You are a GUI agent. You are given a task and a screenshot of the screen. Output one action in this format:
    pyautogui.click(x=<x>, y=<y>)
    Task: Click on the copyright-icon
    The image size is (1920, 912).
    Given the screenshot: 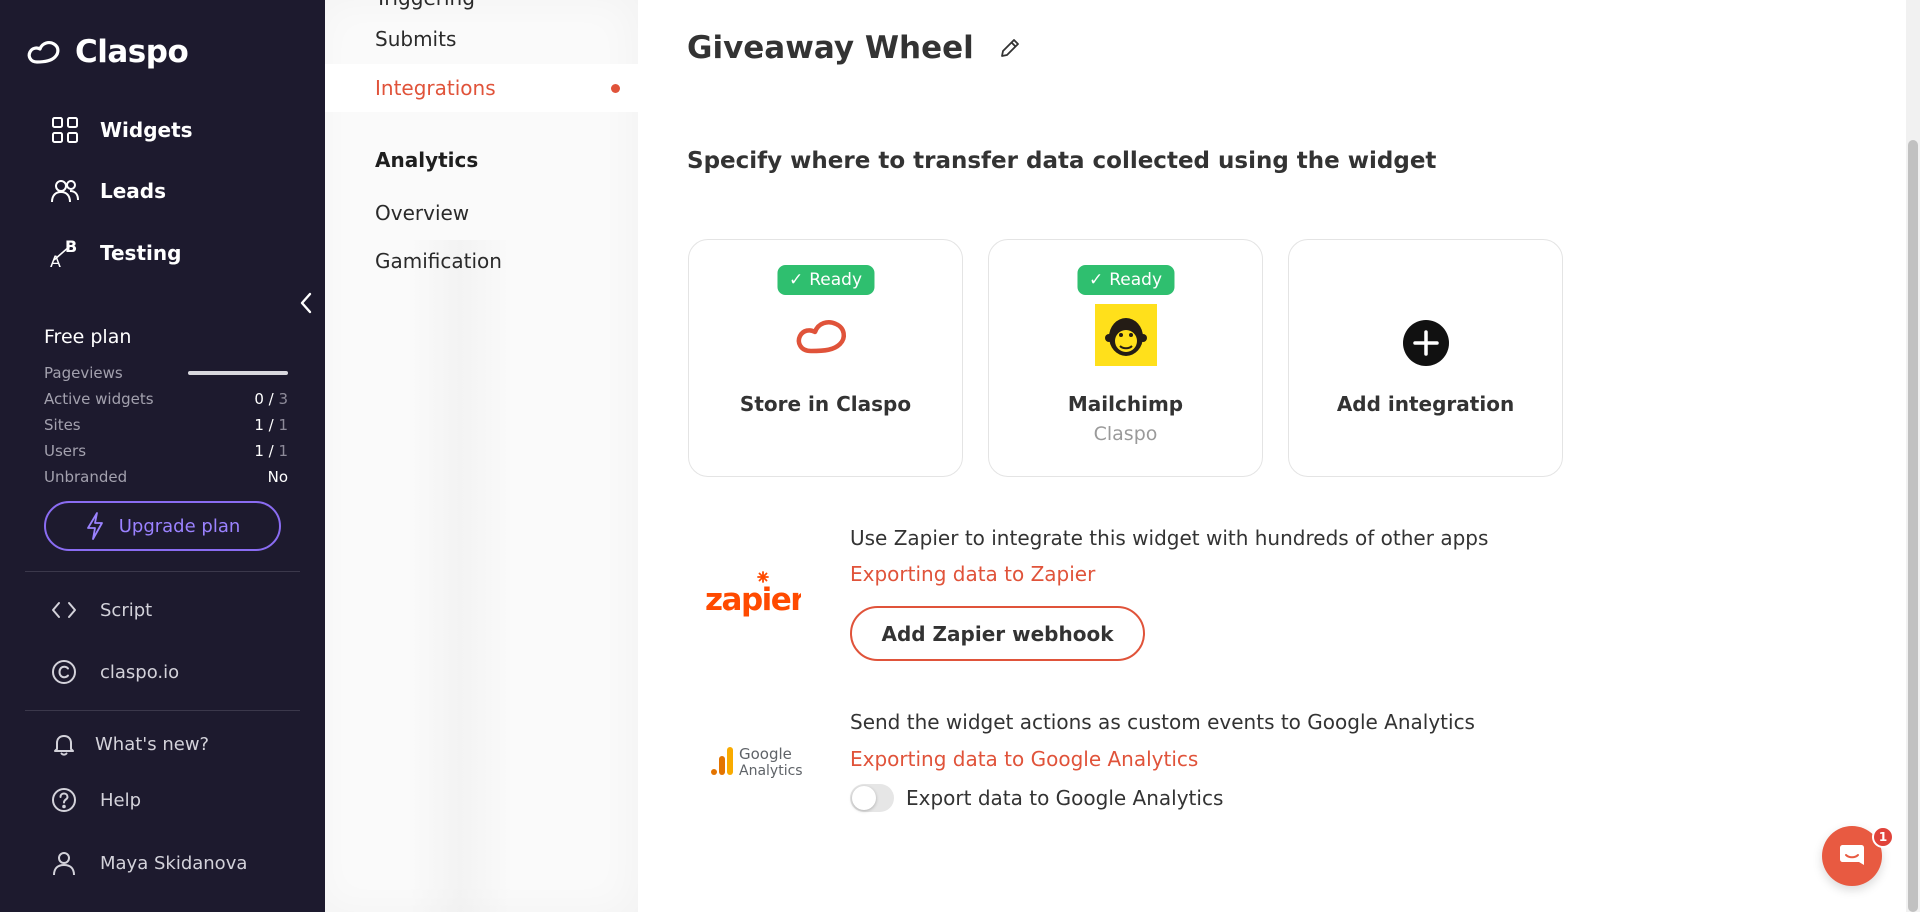 What is the action you would take?
    pyautogui.click(x=64, y=672)
    